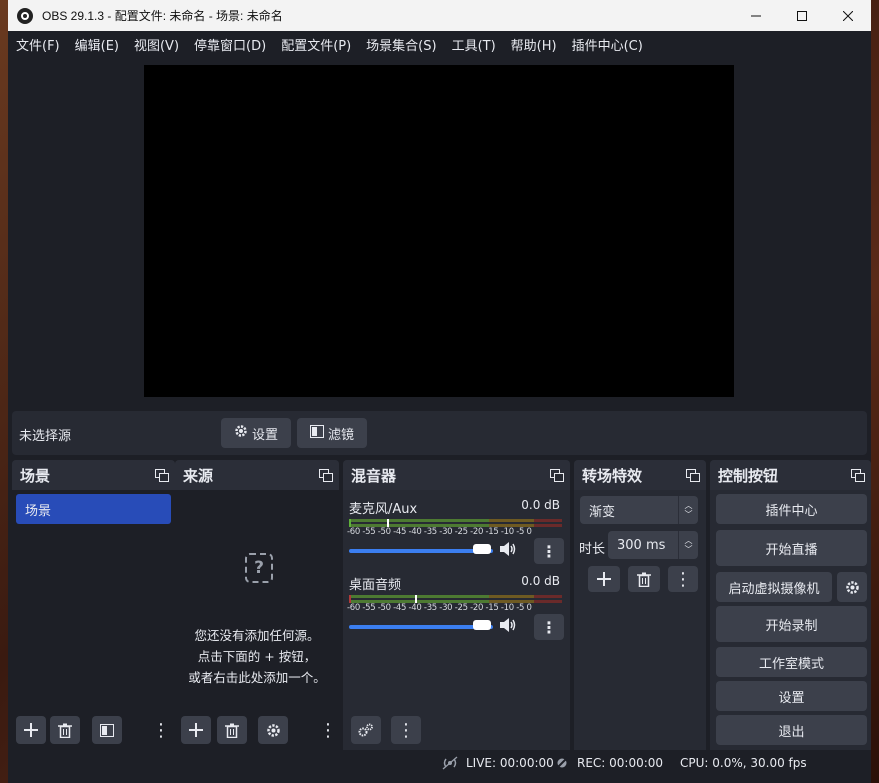 Image resolution: width=879 pixels, height=783 pixels. What do you see at coordinates (774, 587) in the screenshot?
I see `start-virtual-camera-button: 启动虚拟摄像机` at bounding box center [774, 587].